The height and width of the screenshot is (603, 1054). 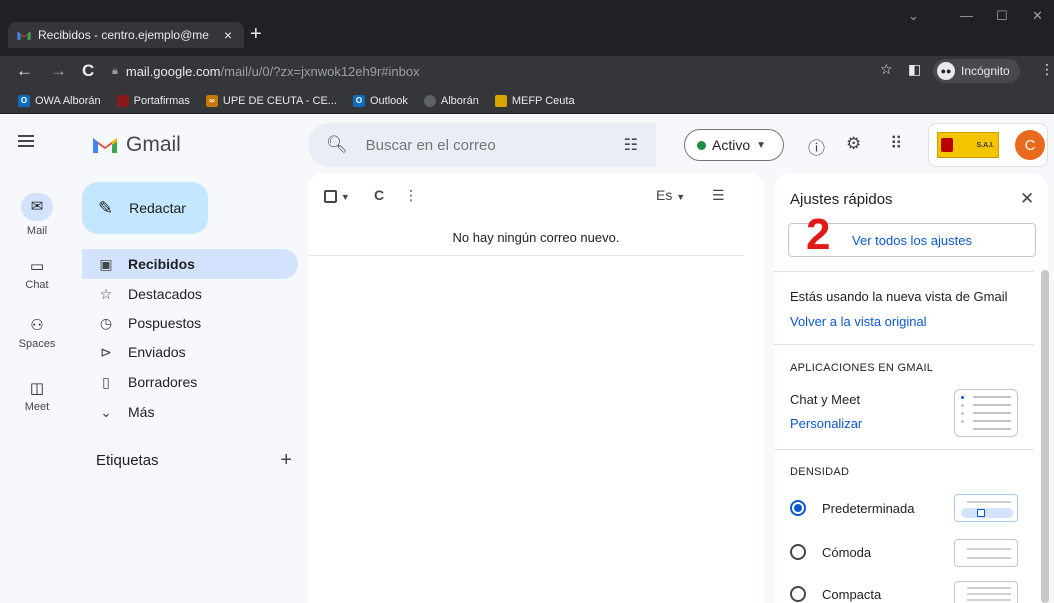 What do you see at coordinates (816, 146) in the screenshot?
I see `help-icon: ⓘ` at bounding box center [816, 146].